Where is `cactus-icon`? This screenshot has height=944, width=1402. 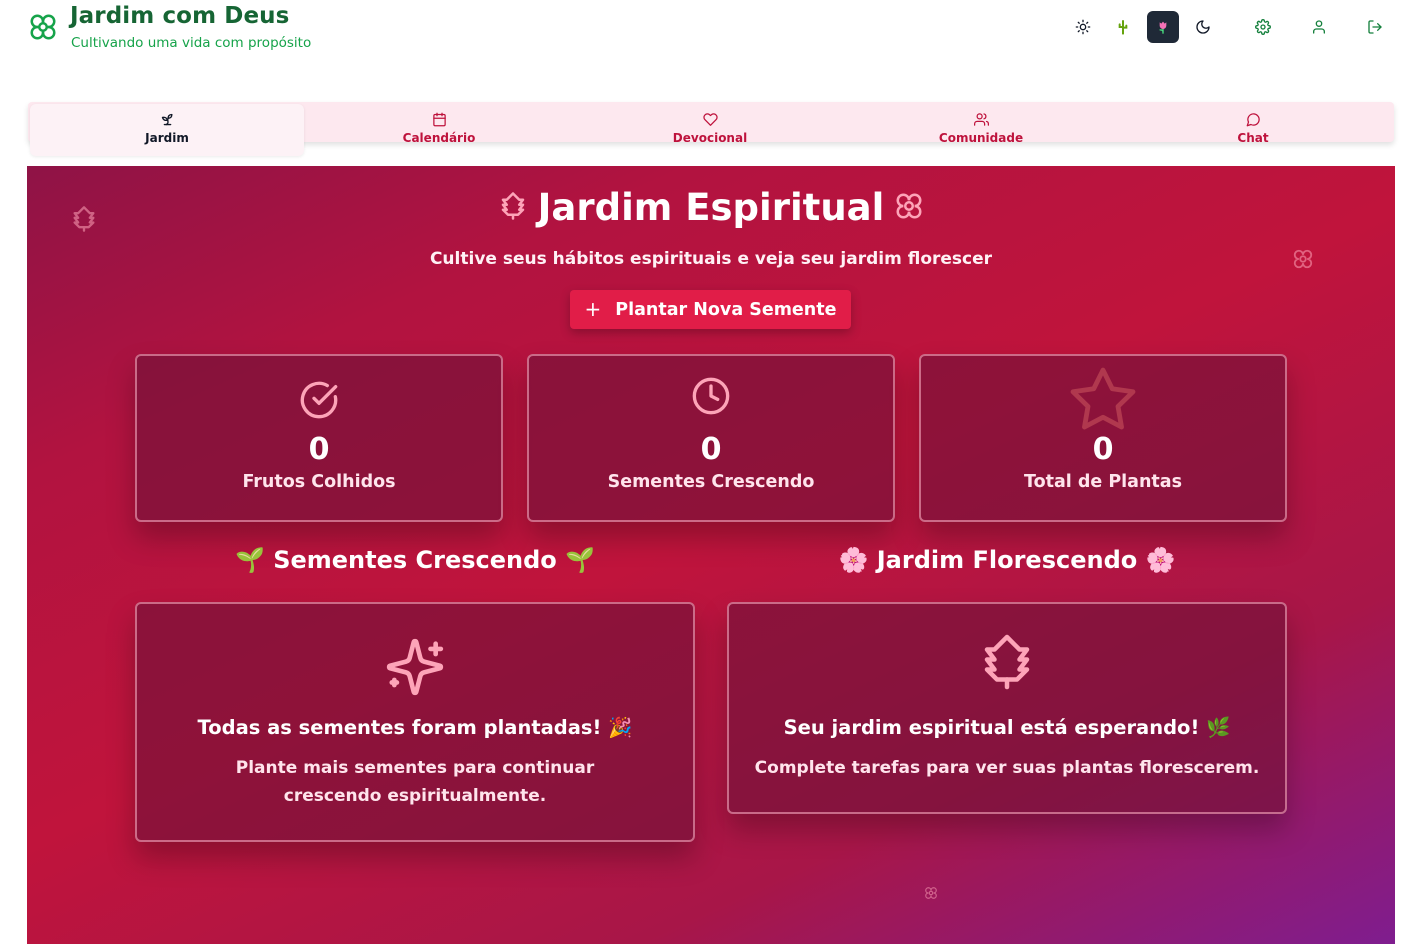
cactus-icon is located at coordinates (1123, 27).